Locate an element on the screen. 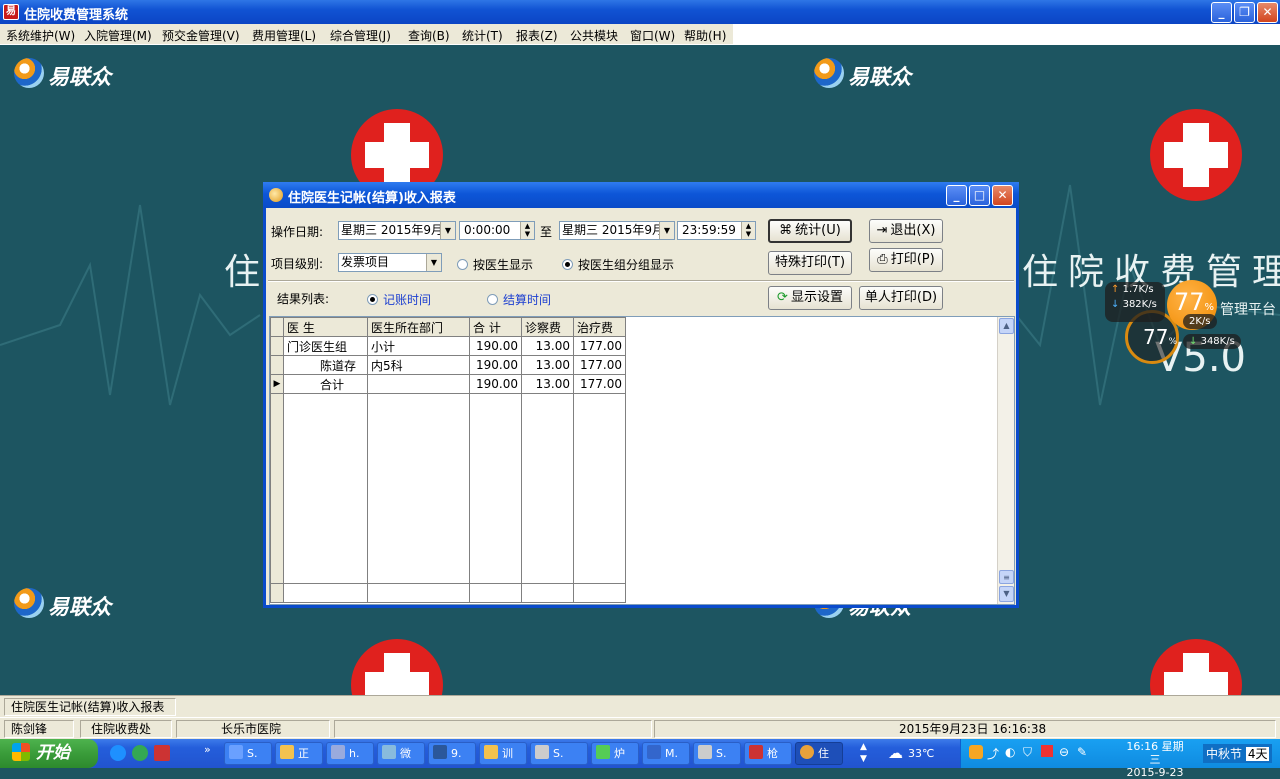  col-treatment-fee: 治疗费 is located at coordinates (599, 327).